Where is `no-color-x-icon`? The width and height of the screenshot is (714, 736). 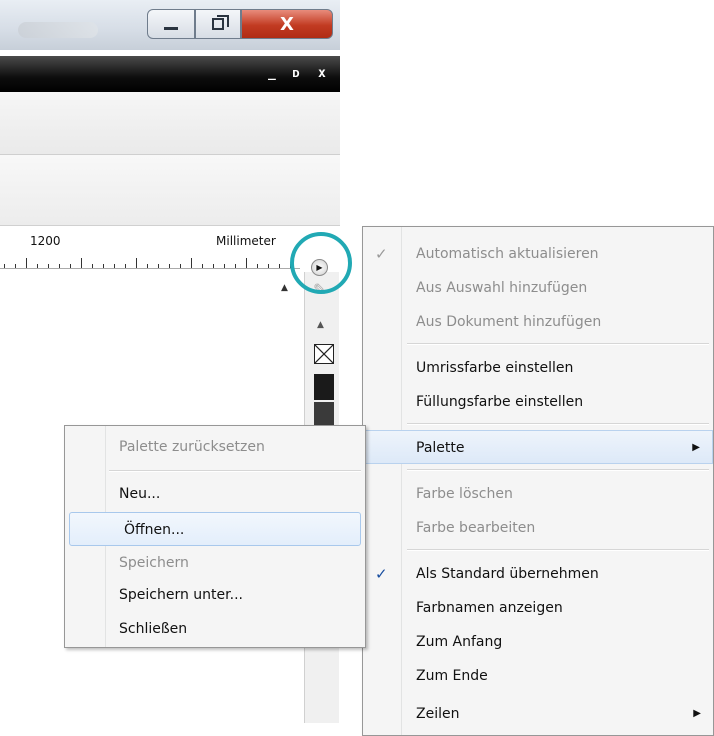
no-color-x-icon is located at coordinates (324, 354).